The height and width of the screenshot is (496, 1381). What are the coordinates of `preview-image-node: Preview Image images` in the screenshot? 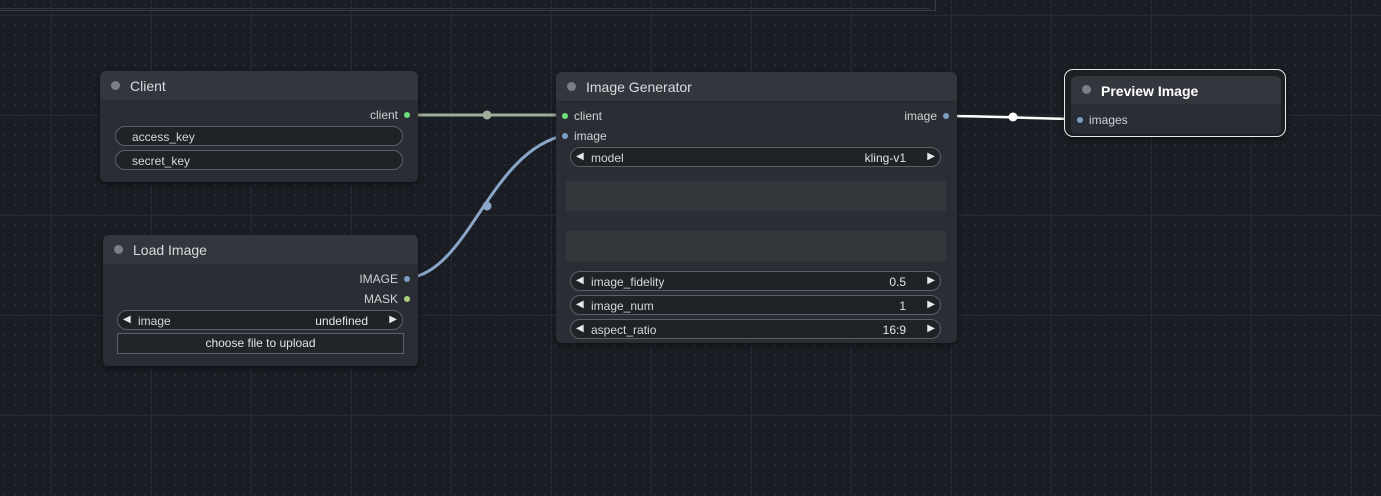 It's located at (1175, 103).